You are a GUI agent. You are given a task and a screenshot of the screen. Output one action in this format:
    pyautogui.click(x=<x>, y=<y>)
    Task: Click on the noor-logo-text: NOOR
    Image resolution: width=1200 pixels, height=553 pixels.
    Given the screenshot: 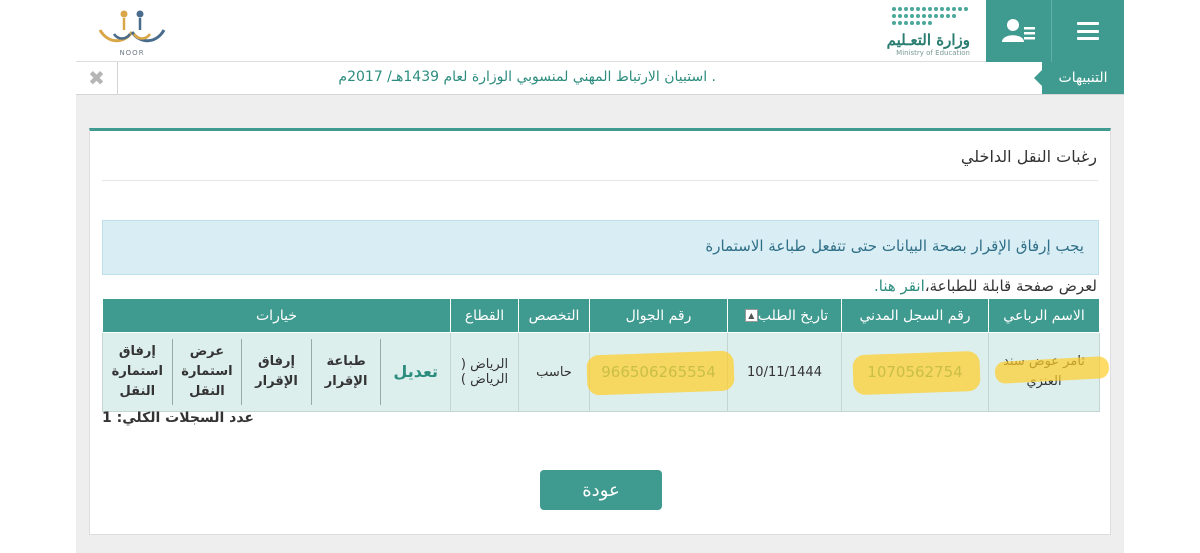 What is the action you would take?
    pyautogui.click(x=132, y=53)
    